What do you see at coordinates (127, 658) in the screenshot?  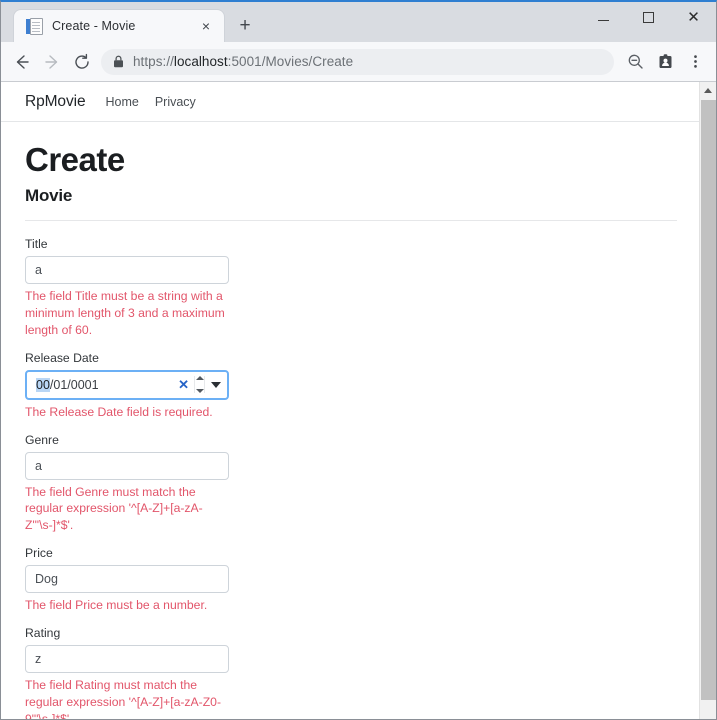 I see `rating-input` at bounding box center [127, 658].